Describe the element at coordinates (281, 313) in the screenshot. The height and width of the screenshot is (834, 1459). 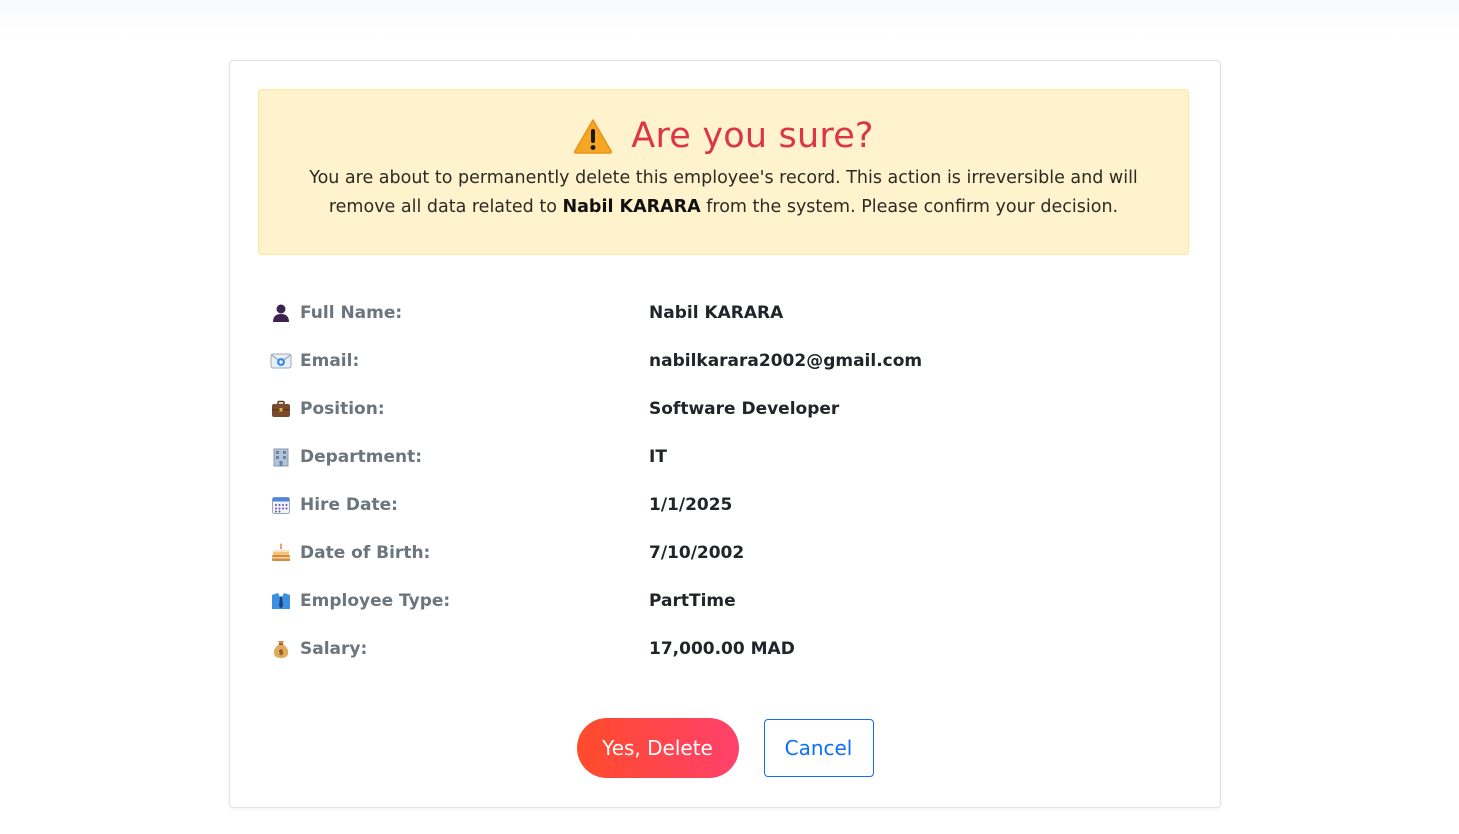
I see `person-icon` at that location.